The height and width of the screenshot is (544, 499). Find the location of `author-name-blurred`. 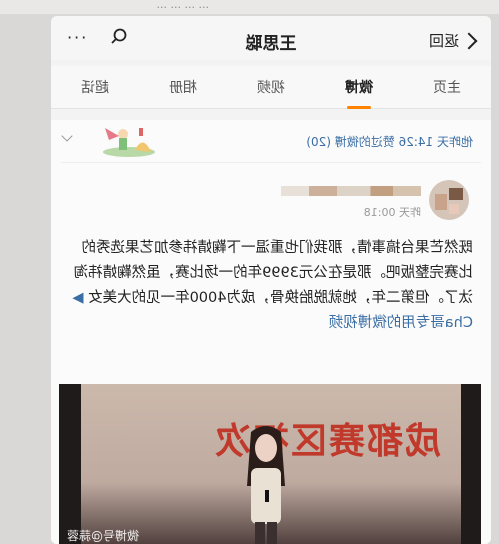

author-name-blurred is located at coordinates (351, 191).